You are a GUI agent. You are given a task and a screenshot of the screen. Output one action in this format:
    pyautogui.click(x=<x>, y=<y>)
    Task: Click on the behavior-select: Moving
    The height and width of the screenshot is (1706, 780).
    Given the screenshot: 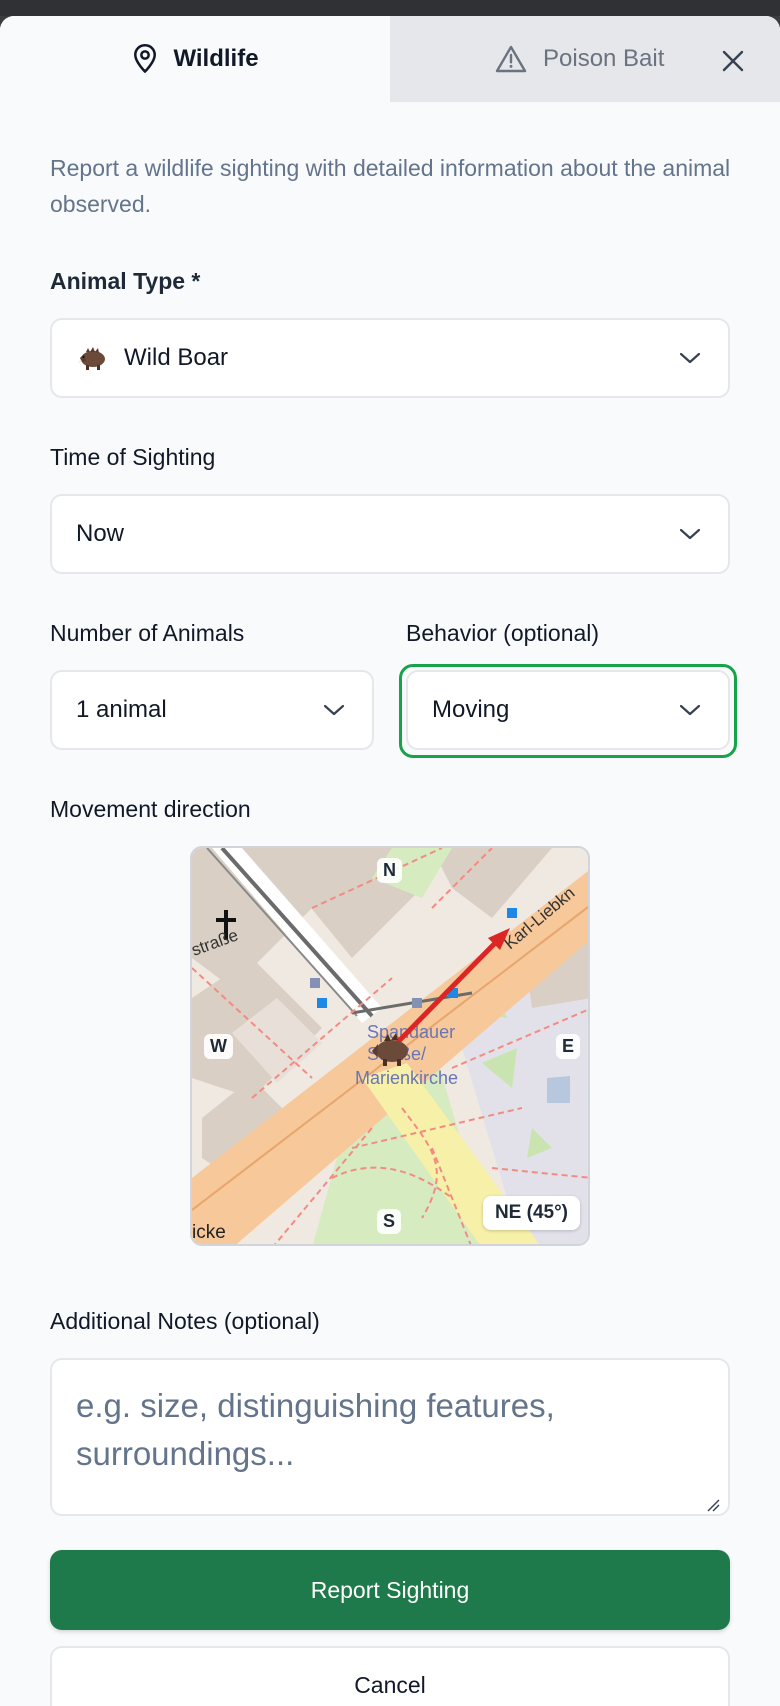 What is the action you would take?
    pyautogui.click(x=568, y=710)
    